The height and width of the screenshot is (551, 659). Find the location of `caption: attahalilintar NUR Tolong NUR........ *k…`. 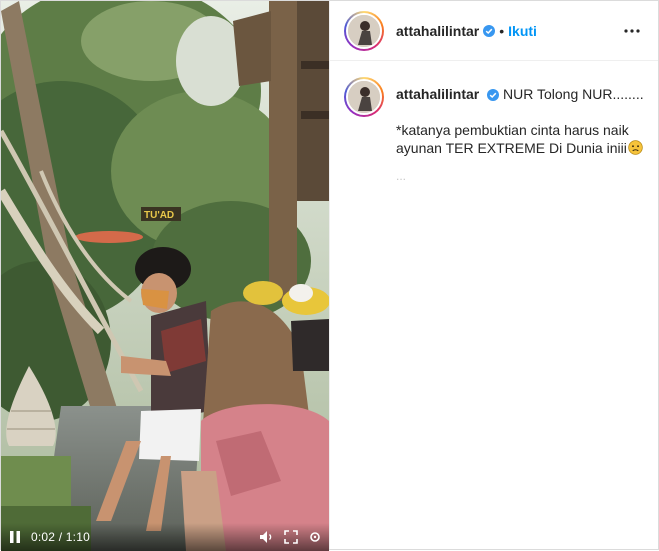

caption: attahalilintar NUR Tolong NUR........ *k… is located at coordinates (494, 131).